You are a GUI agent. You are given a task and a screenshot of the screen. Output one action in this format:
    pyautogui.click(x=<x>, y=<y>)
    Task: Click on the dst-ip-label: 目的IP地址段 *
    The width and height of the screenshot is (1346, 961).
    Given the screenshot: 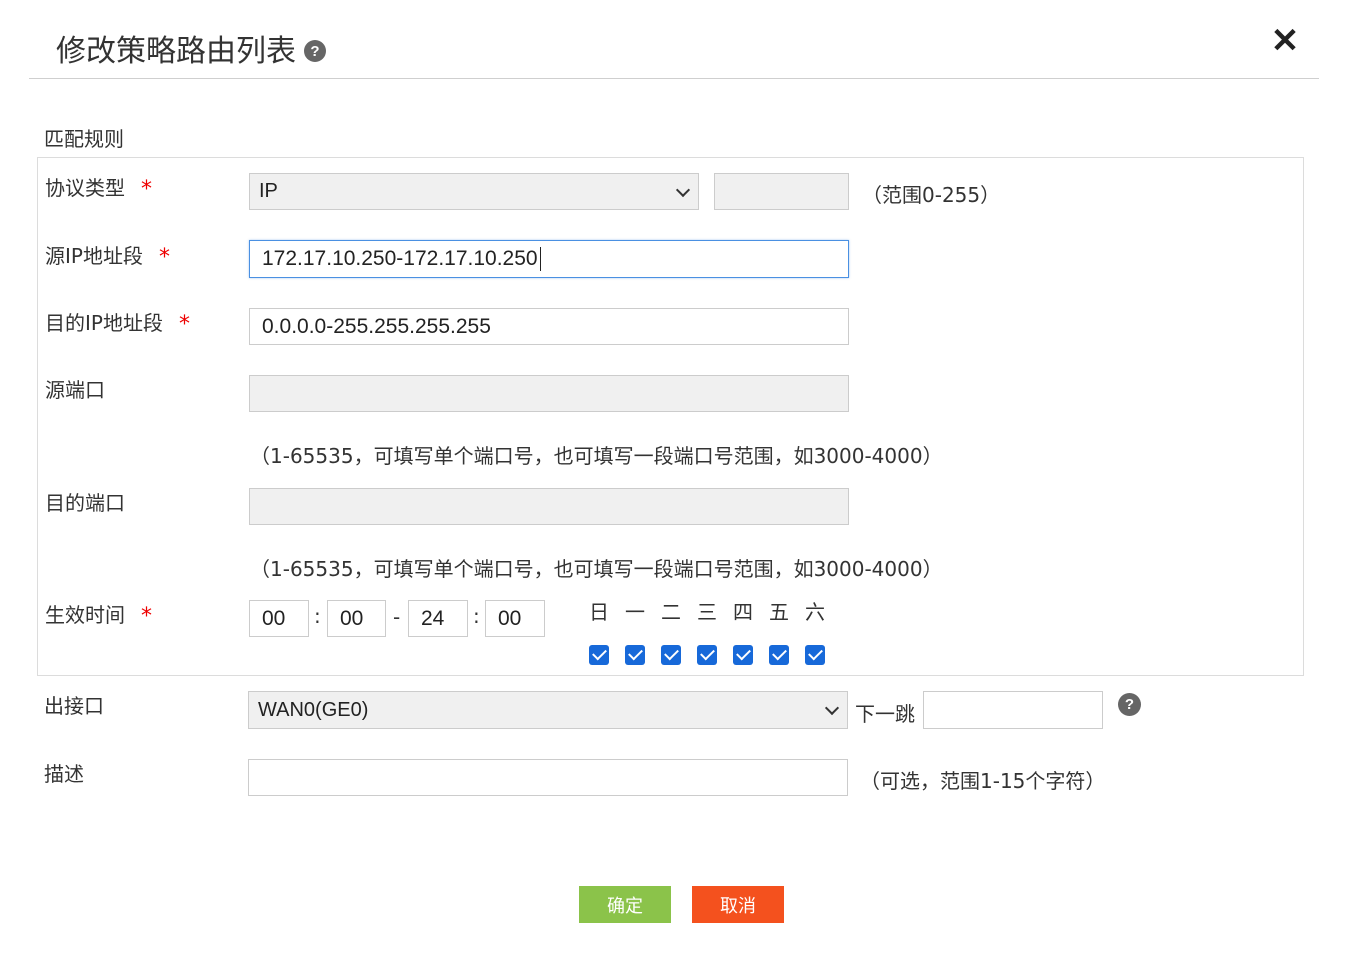 What is the action you would take?
    pyautogui.click(x=117, y=322)
    